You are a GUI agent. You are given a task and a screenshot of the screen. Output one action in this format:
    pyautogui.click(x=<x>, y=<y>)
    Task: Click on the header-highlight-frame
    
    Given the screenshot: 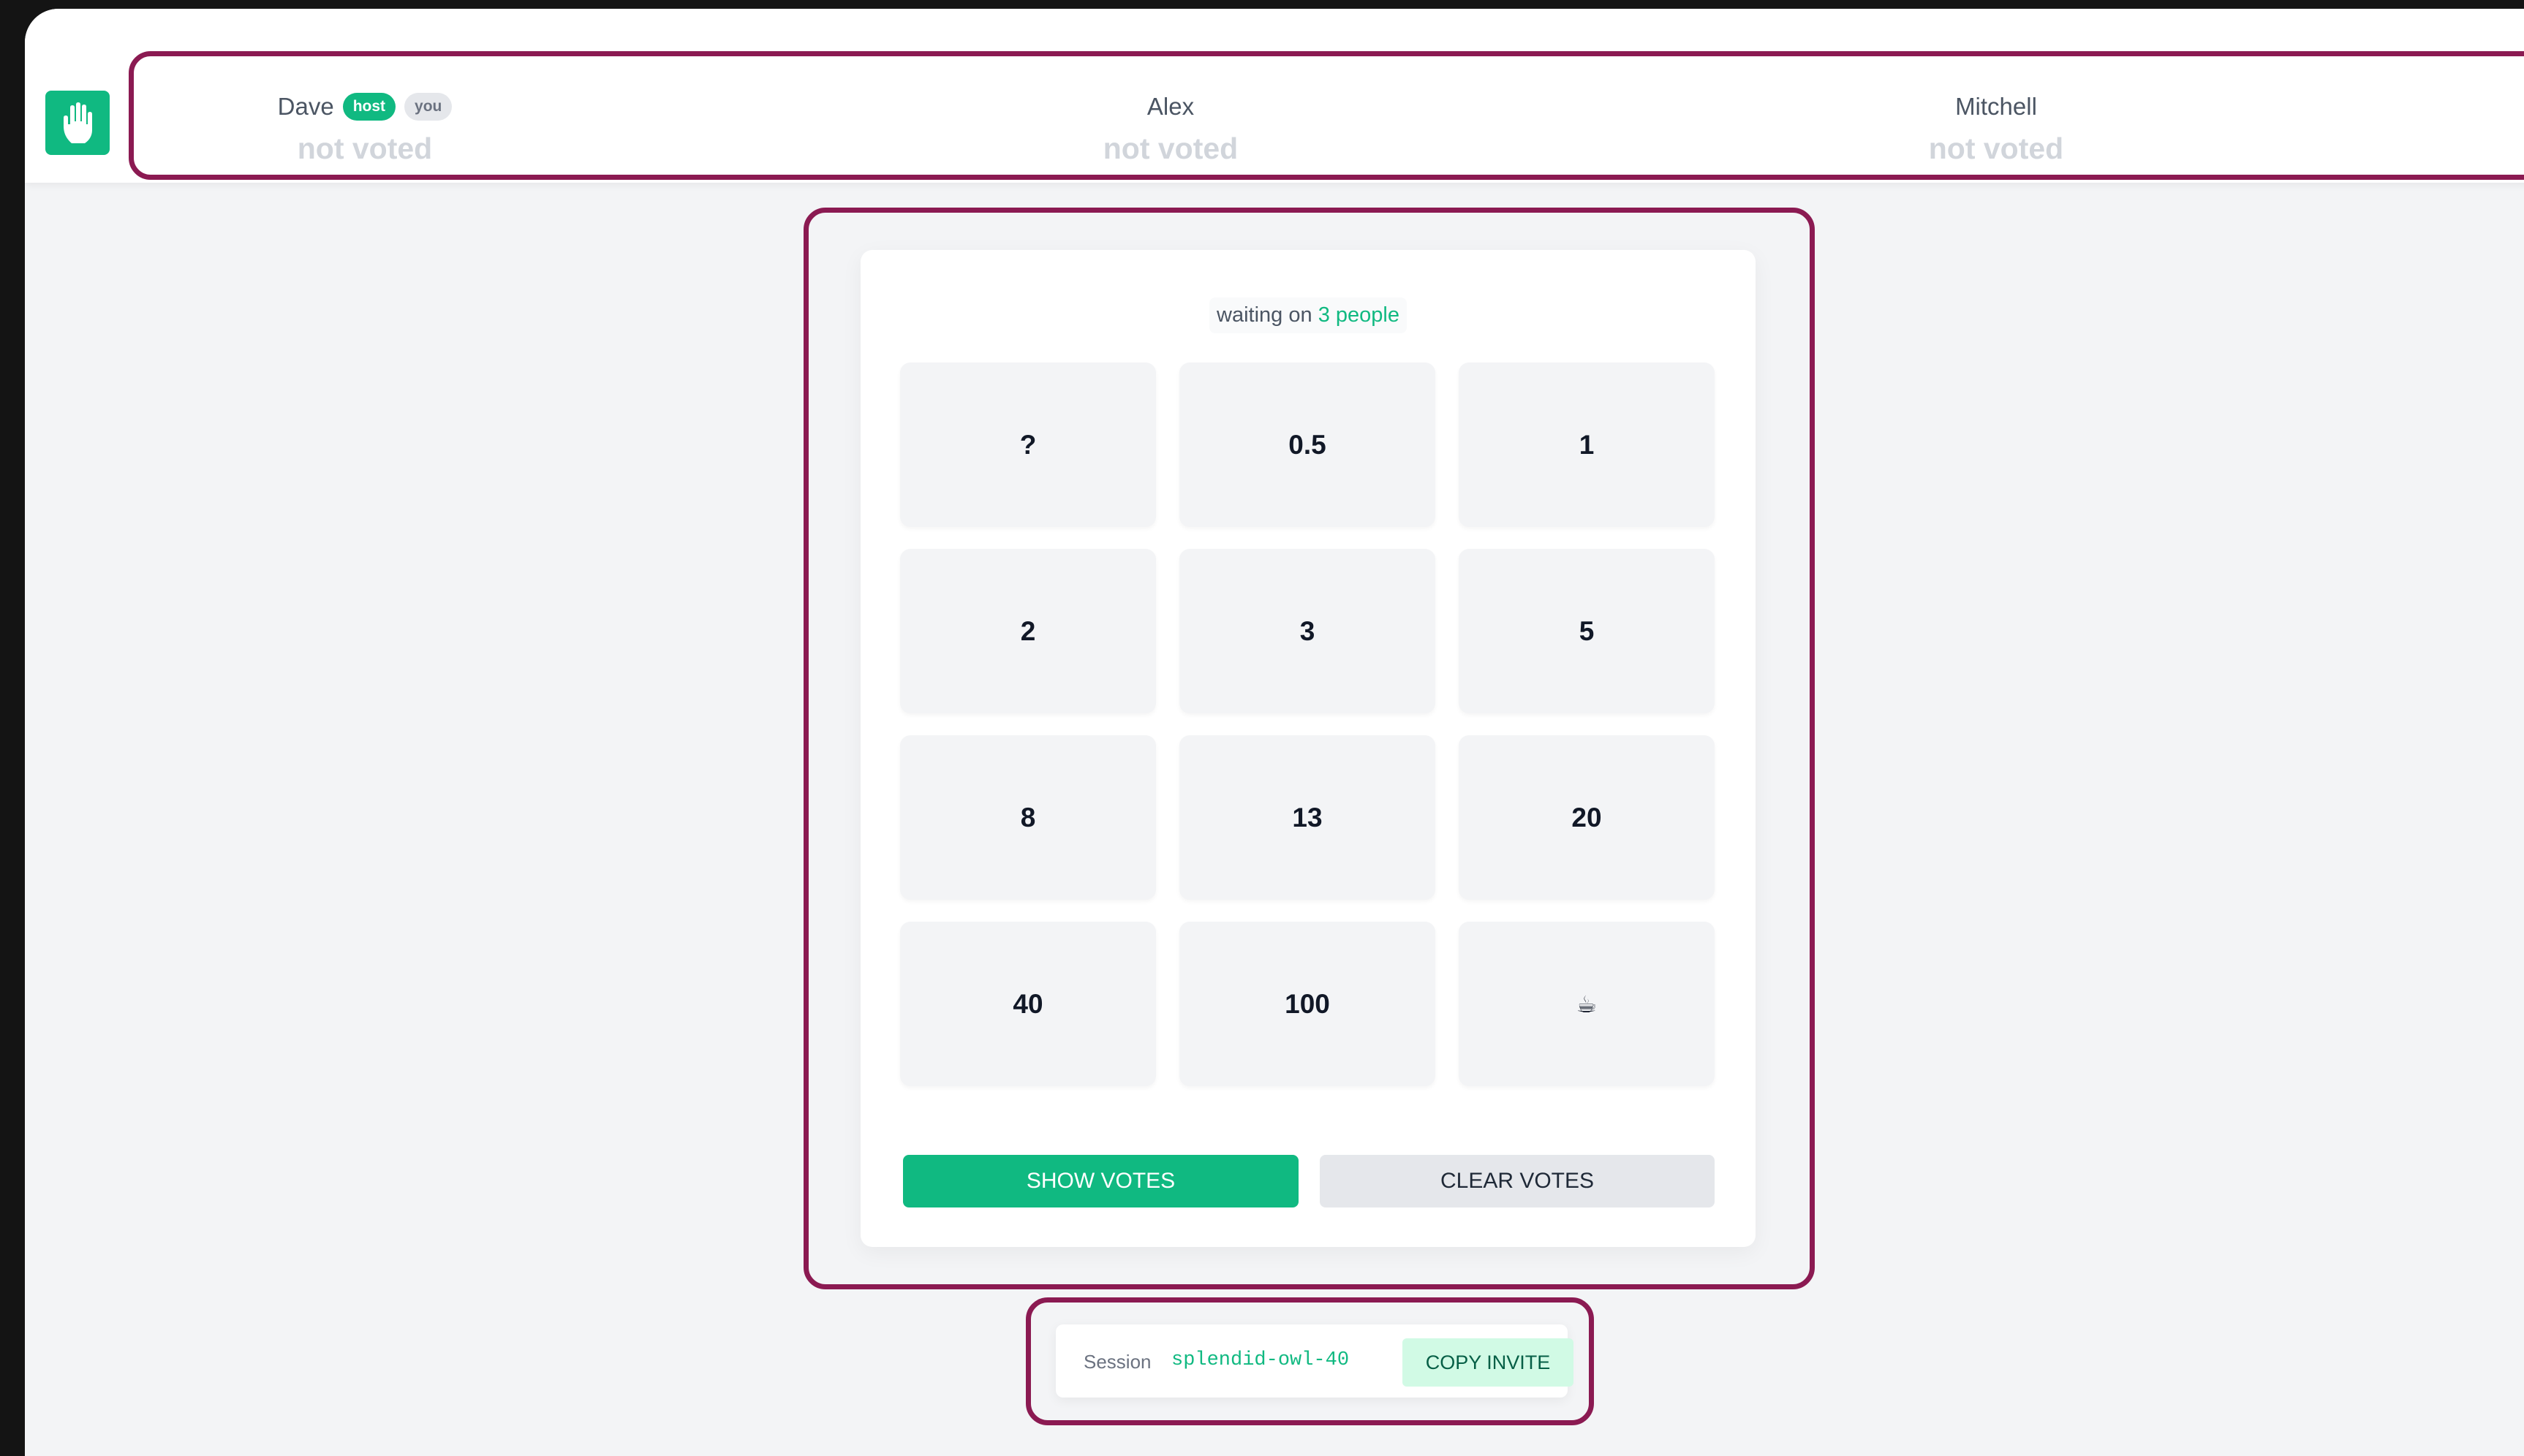 What is the action you would take?
    pyautogui.click(x=1326, y=115)
    